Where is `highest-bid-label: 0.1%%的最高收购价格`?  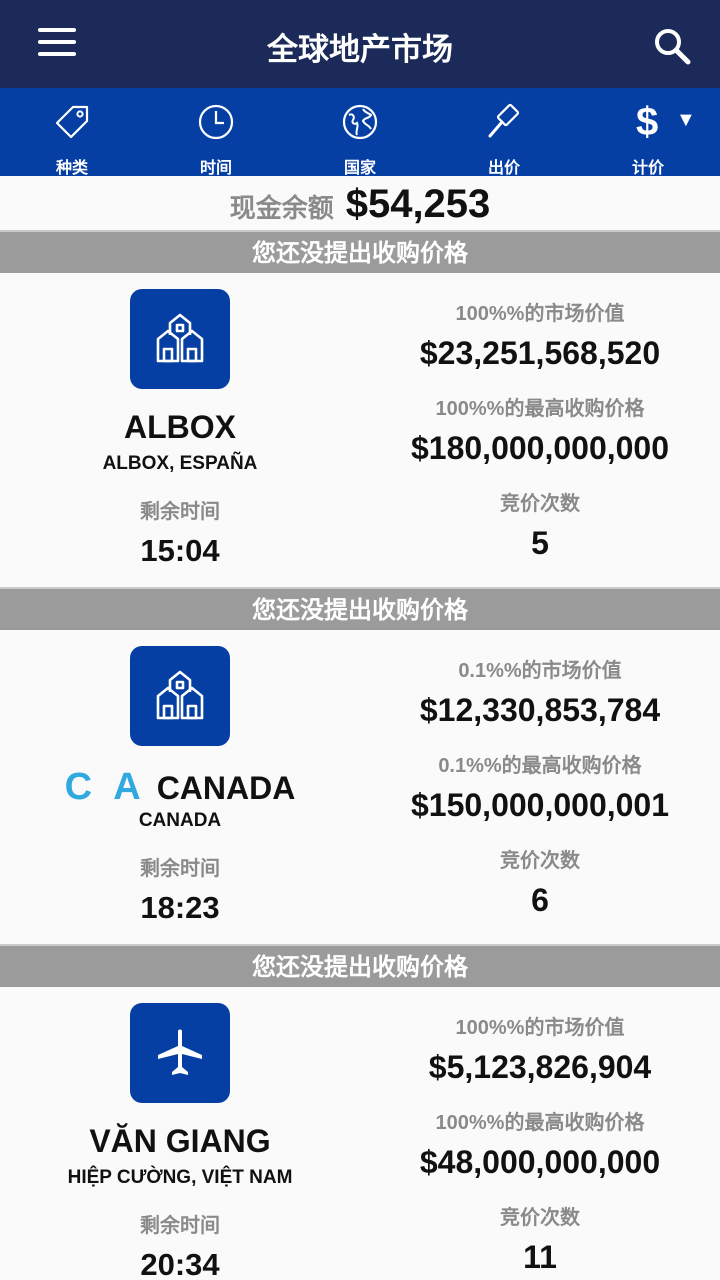 highest-bid-label: 0.1%%的最高收购价格 is located at coordinates (540, 766).